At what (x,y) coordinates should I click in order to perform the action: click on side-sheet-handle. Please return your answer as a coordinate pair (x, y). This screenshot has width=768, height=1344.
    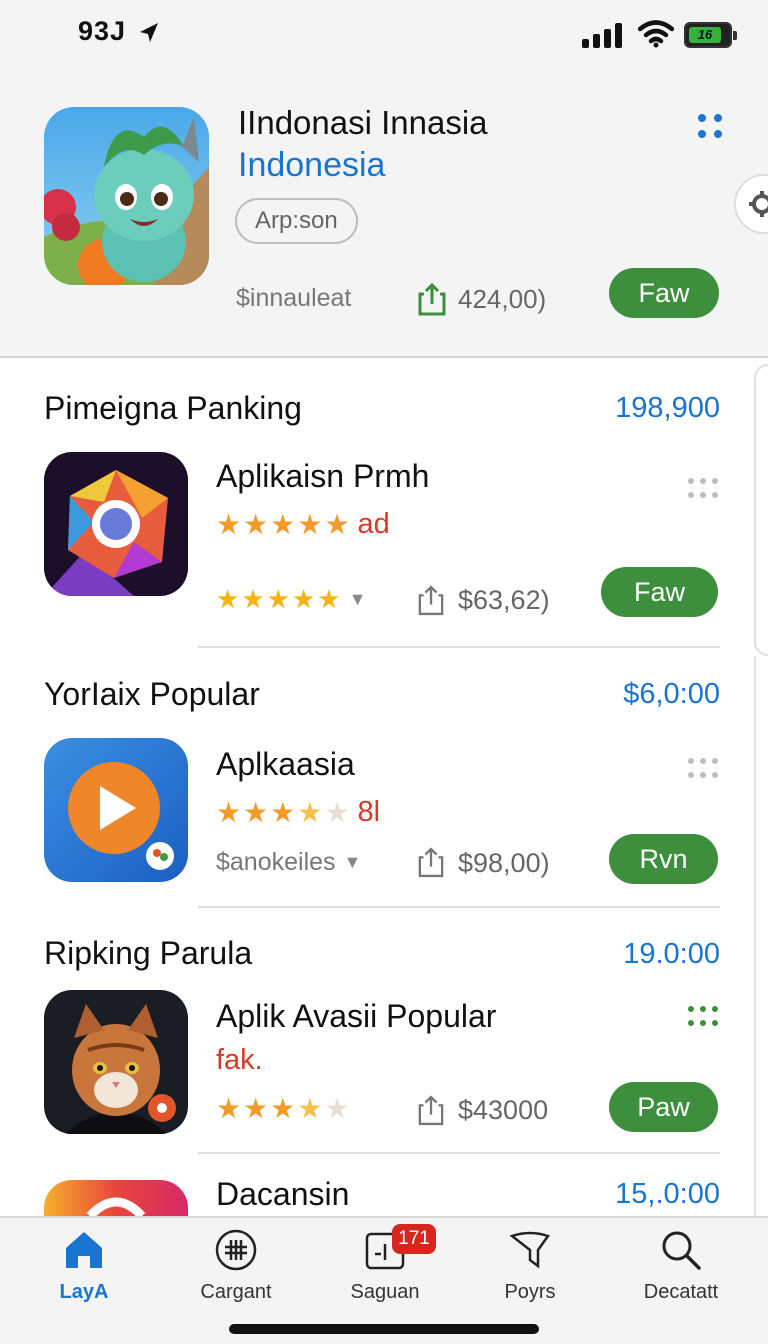
    Looking at the image, I should click on (761, 510).